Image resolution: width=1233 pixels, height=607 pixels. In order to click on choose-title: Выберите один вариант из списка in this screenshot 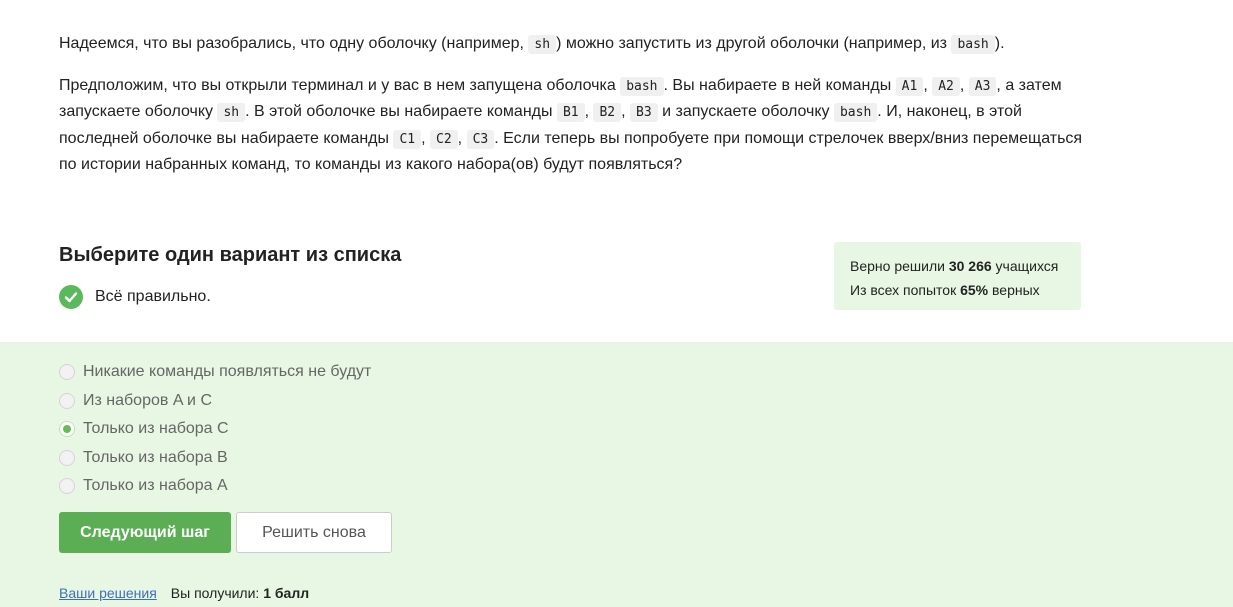, I will do `click(230, 255)`.